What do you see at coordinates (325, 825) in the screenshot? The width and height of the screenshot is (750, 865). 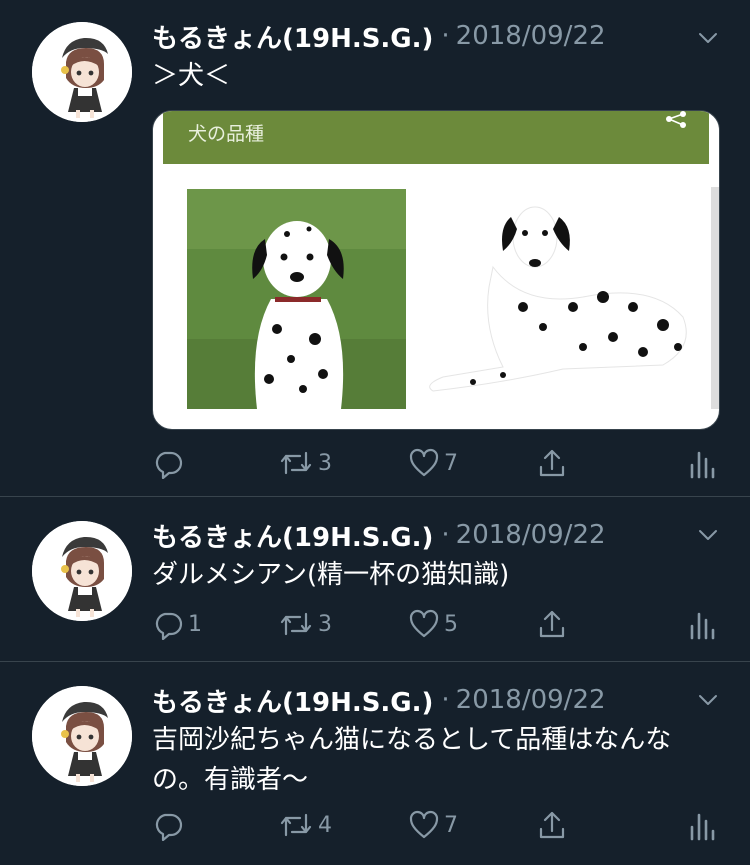 I see `retweet-count: 4` at bounding box center [325, 825].